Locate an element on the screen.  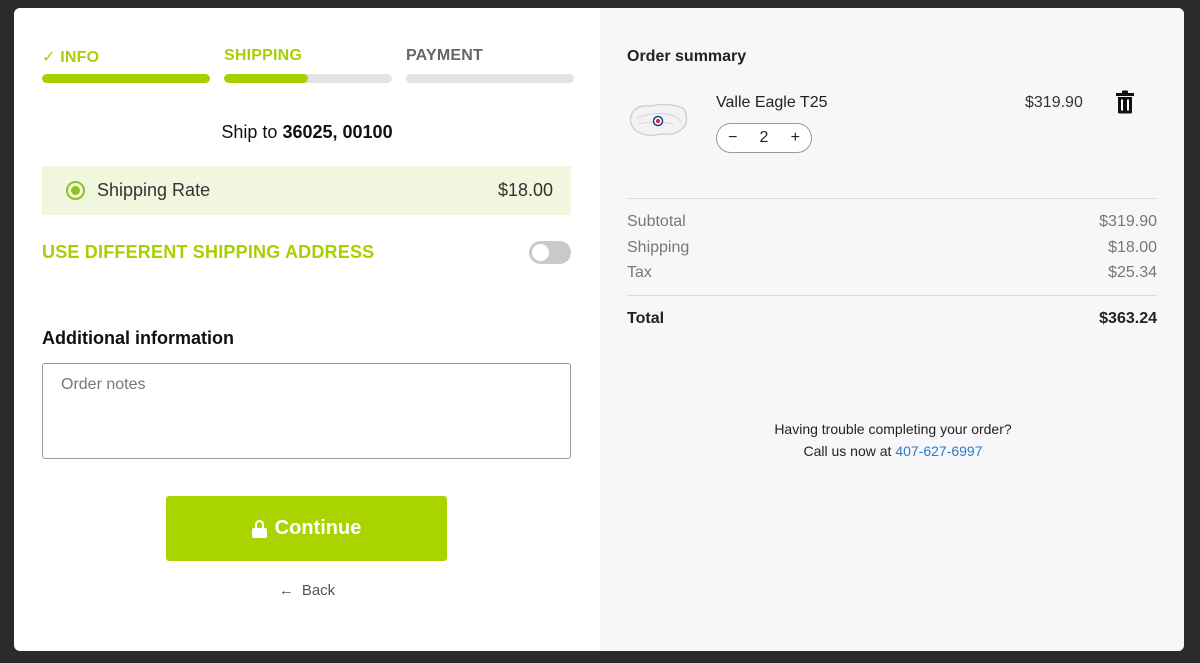
subtotal-row: Subtotal $319.90 is located at coordinates (892, 222).